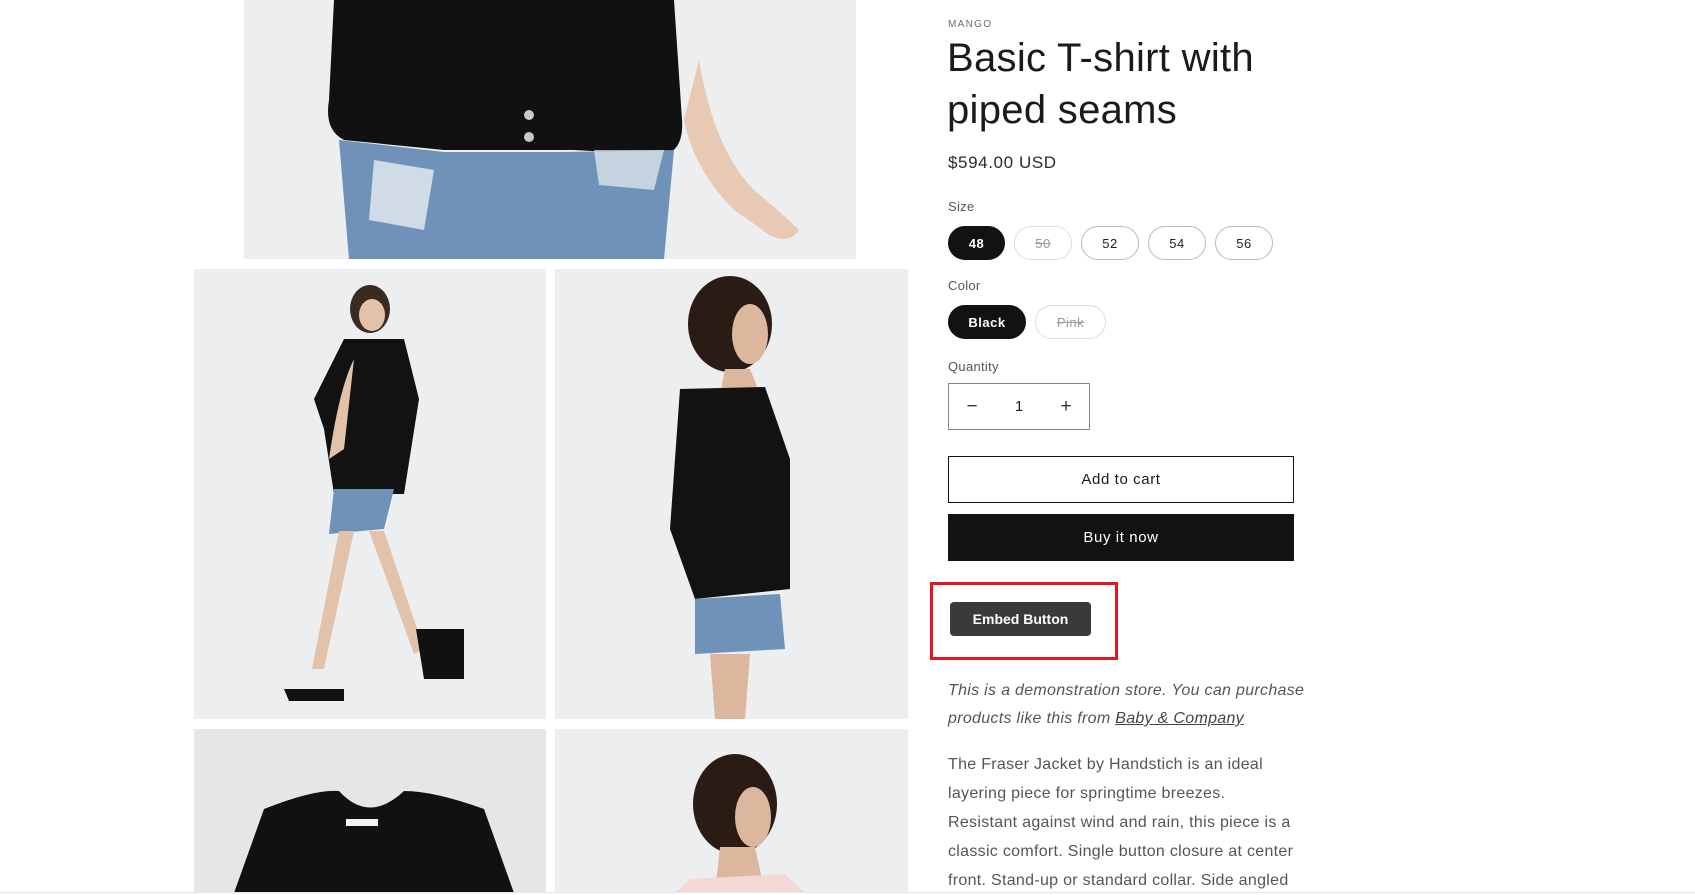 The height and width of the screenshot is (895, 1695). I want to click on quantity-label: Quantity, so click(973, 366).